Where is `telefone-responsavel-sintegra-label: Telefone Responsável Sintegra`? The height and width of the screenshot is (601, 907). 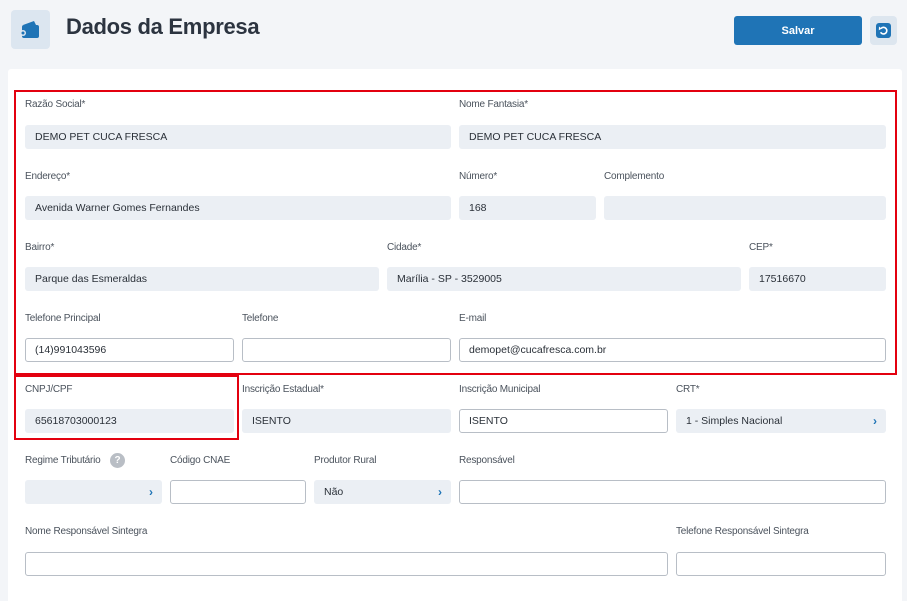 telefone-responsavel-sintegra-label: Telefone Responsável Sintegra is located at coordinates (742, 531).